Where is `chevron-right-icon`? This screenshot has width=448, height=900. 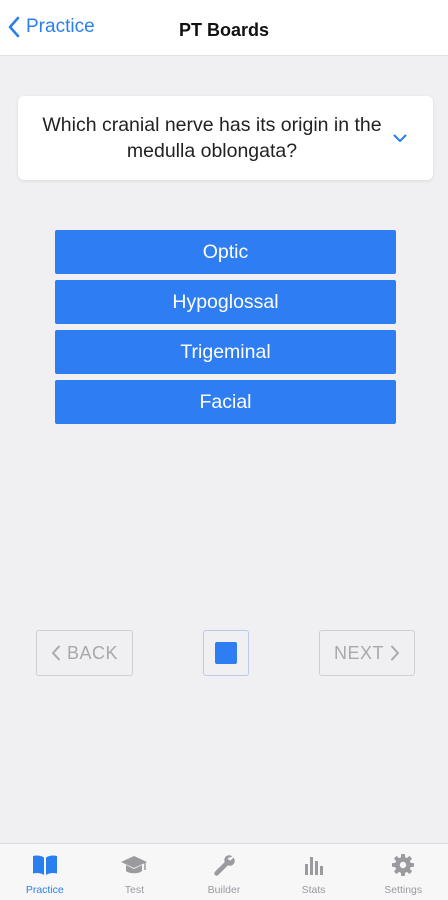 chevron-right-icon is located at coordinates (395, 653).